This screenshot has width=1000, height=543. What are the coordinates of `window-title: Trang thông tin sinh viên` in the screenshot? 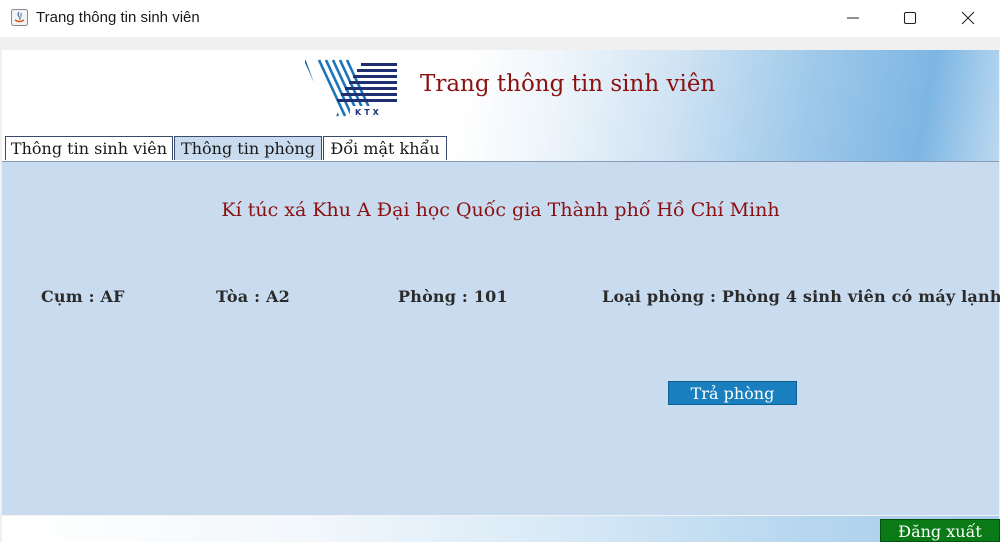 It's located at (118, 17).